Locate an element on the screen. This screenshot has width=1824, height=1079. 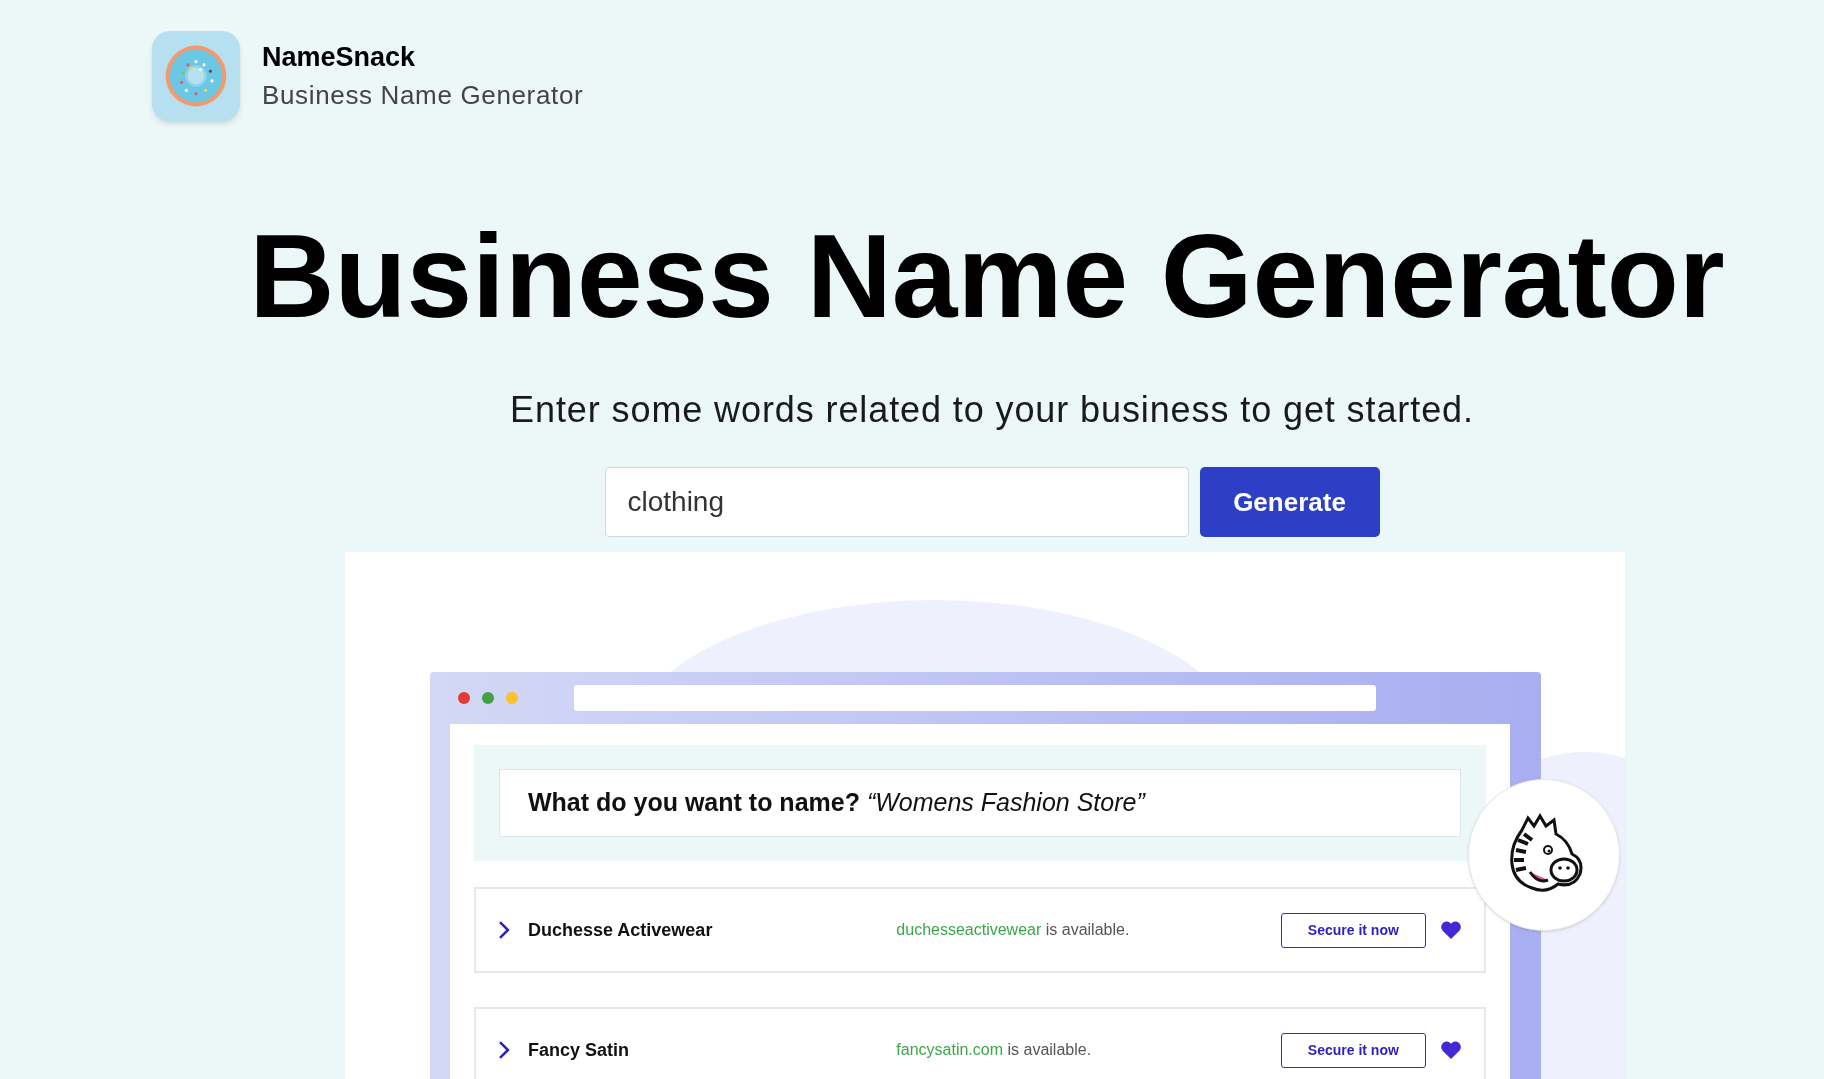
keywords-input: clothing is located at coordinates (896, 502).